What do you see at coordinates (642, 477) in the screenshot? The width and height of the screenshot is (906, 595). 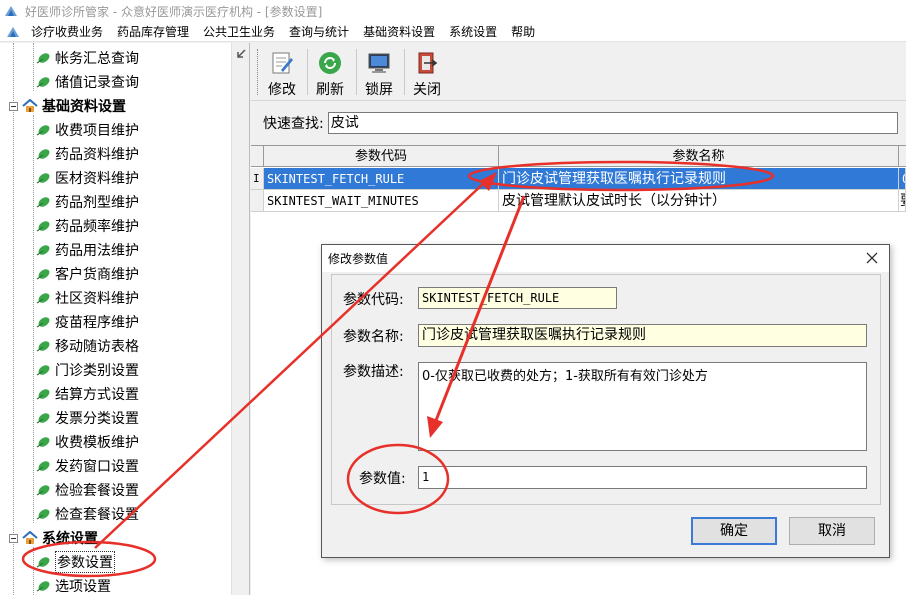 I see `param-value-input: 1` at bounding box center [642, 477].